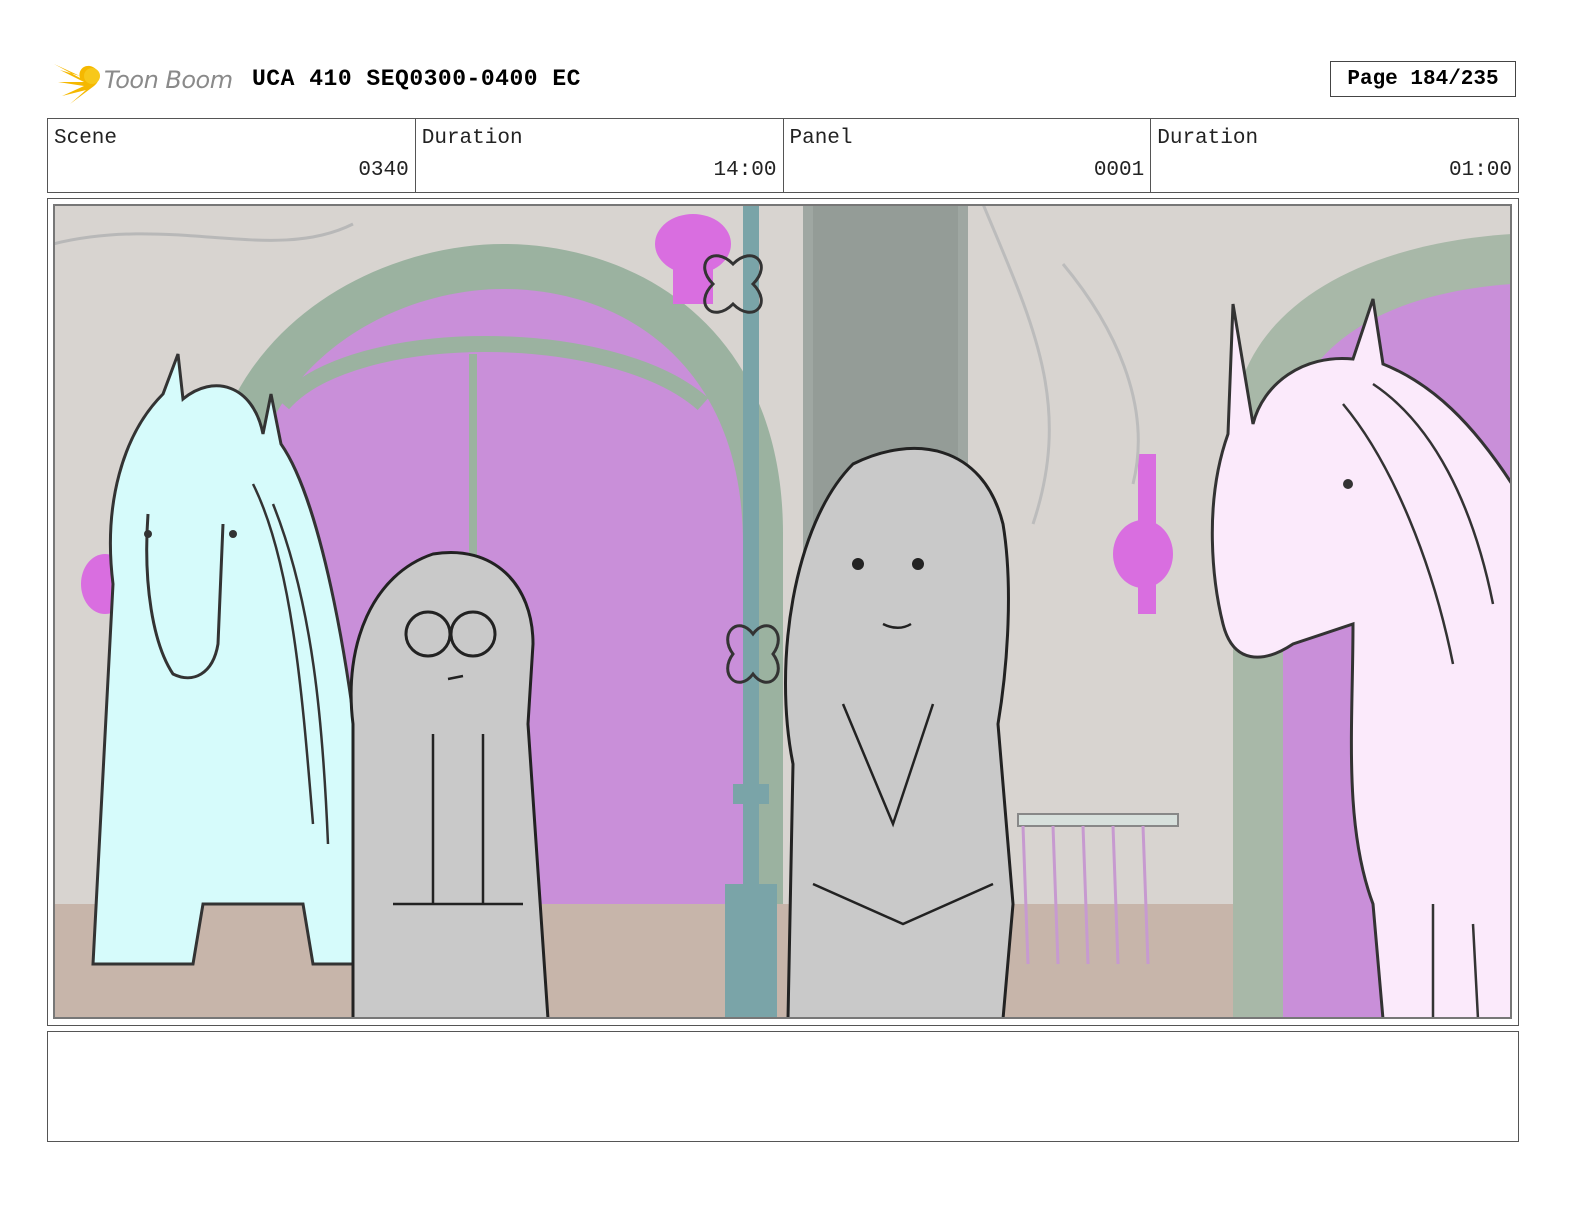 This screenshot has height=1224, width=1584. What do you see at coordinates (1480, 170) in the screenshot?
I see `panel-duration-value: 01:00` at bounding box center [1480, 170].